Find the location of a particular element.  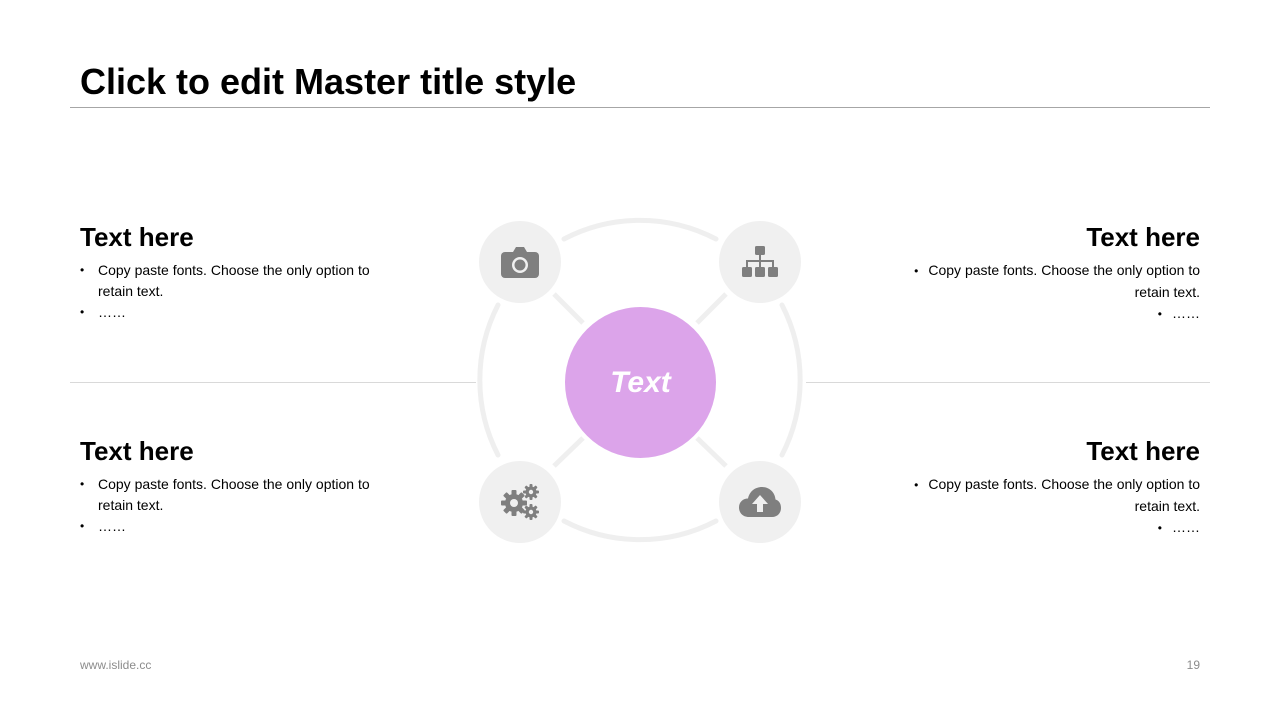

cloud-upload-icon is located at coordinates (760, 502).